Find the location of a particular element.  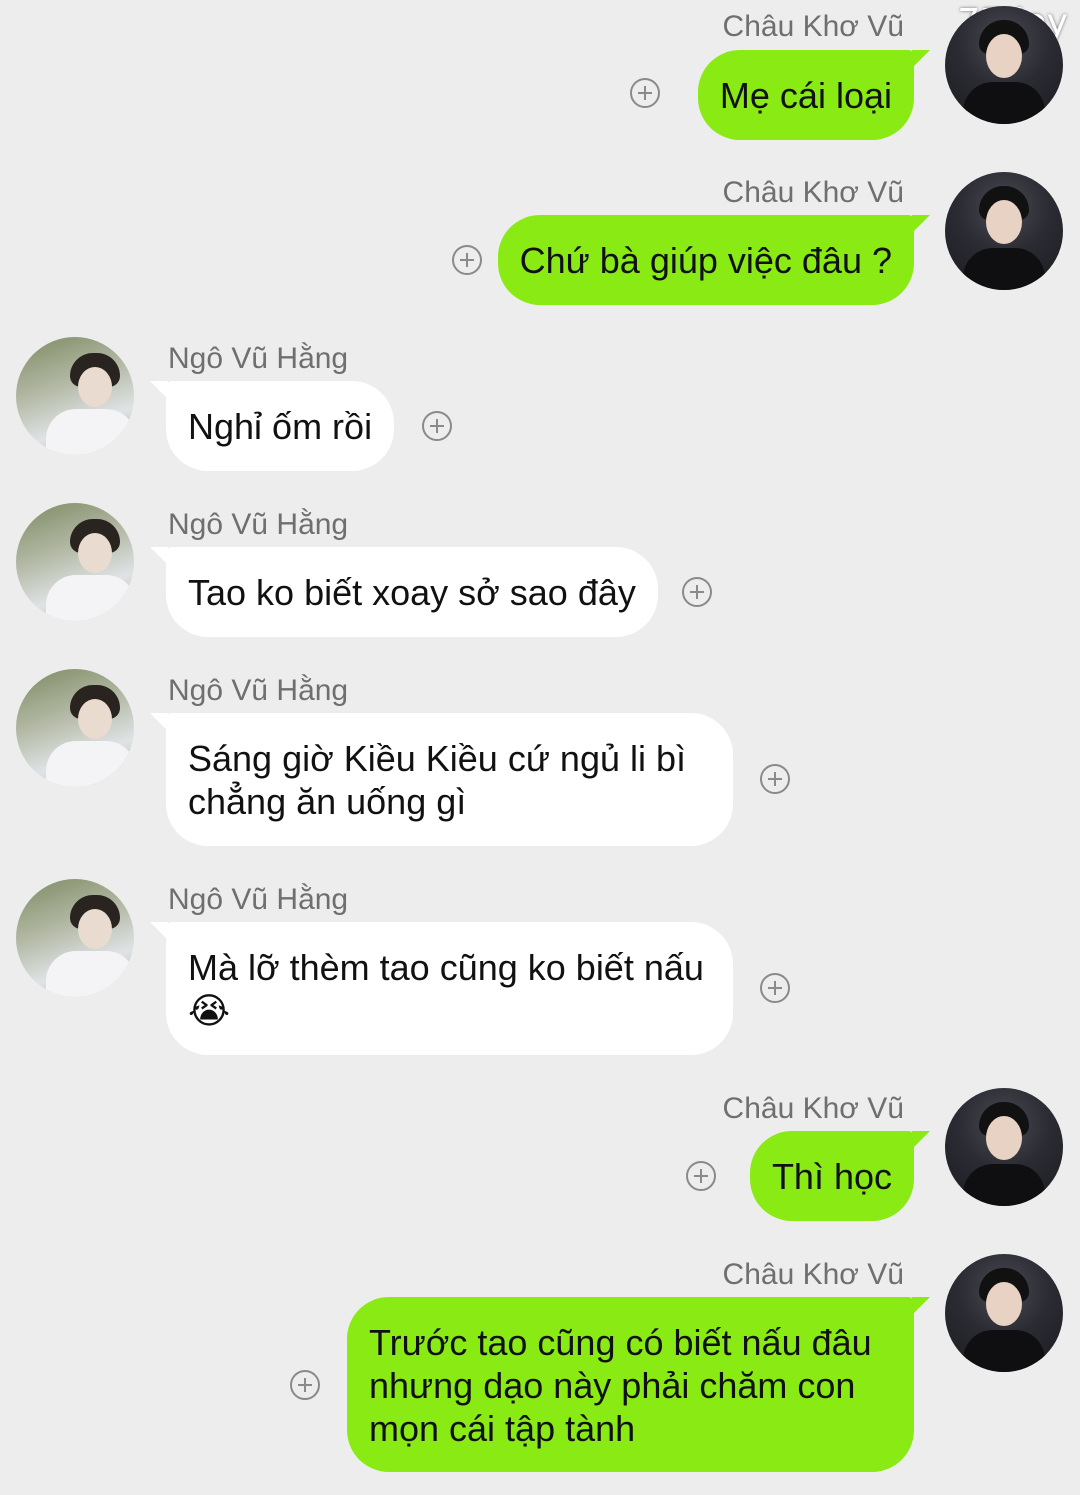

message-bubble-received: Mà lỡ thèm tao cũng ko biết nấu 😭 is located at coordinates (441, 988).